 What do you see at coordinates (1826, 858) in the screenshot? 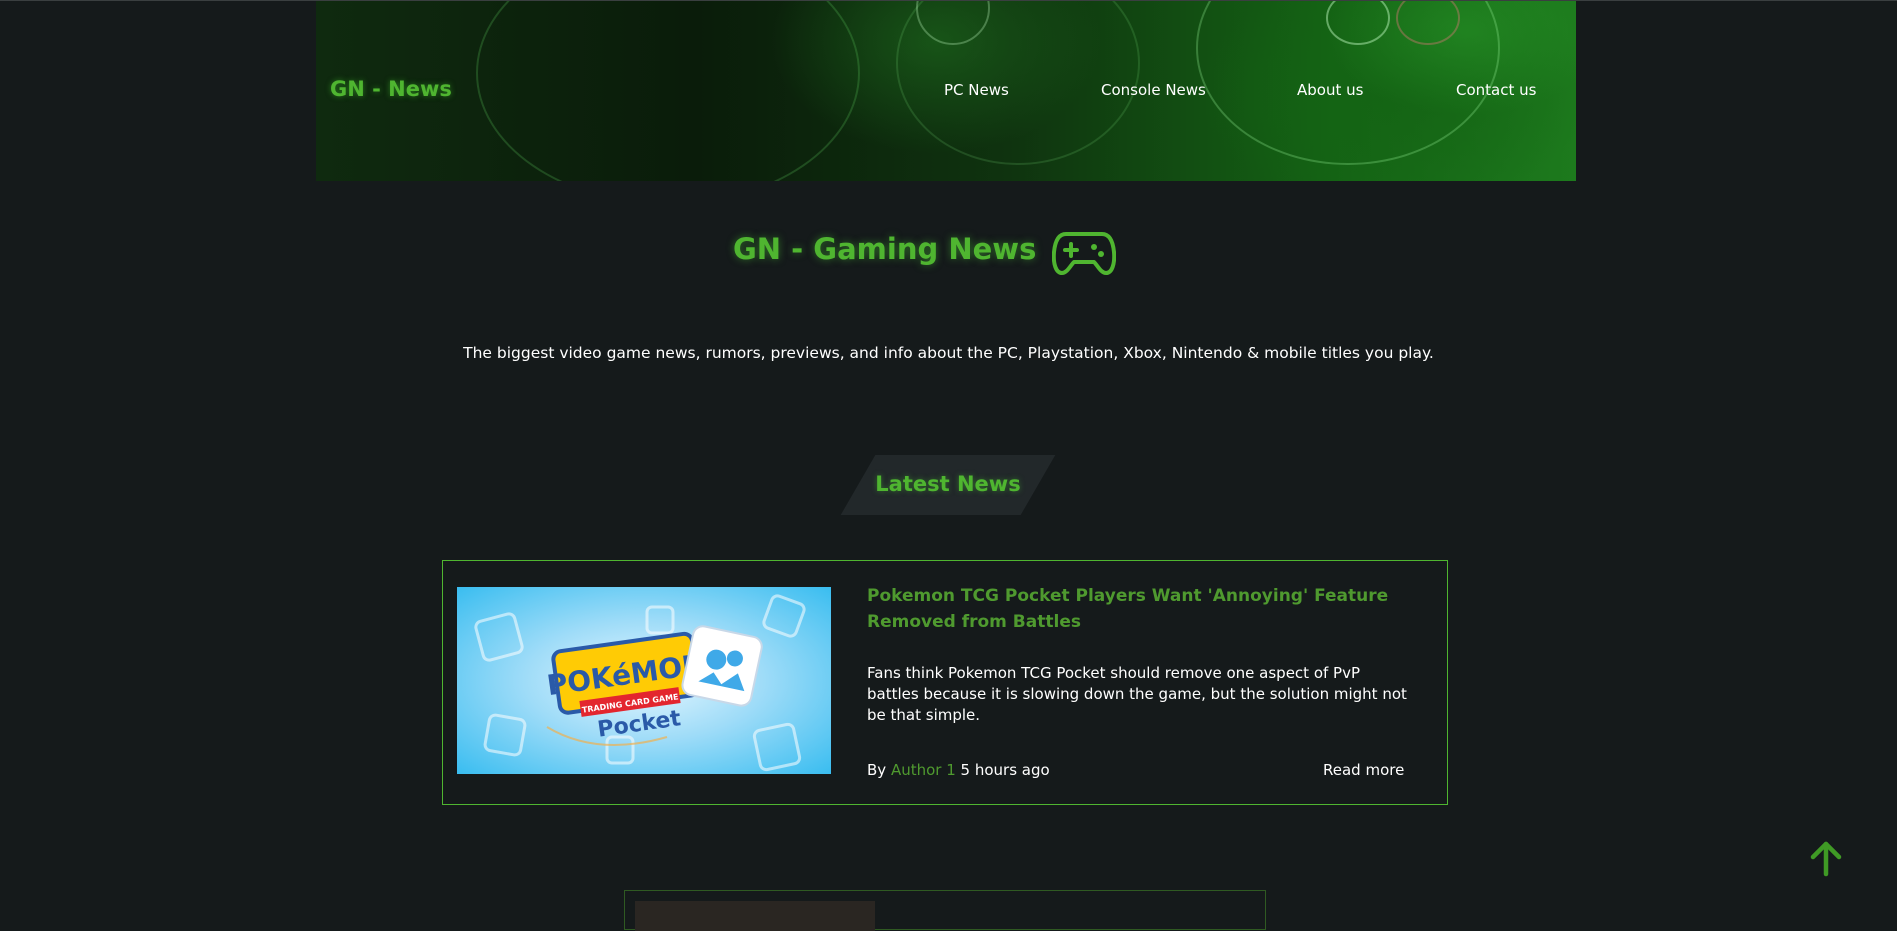
I see `arrow-up-icon` at bounding box center [1826, 858].